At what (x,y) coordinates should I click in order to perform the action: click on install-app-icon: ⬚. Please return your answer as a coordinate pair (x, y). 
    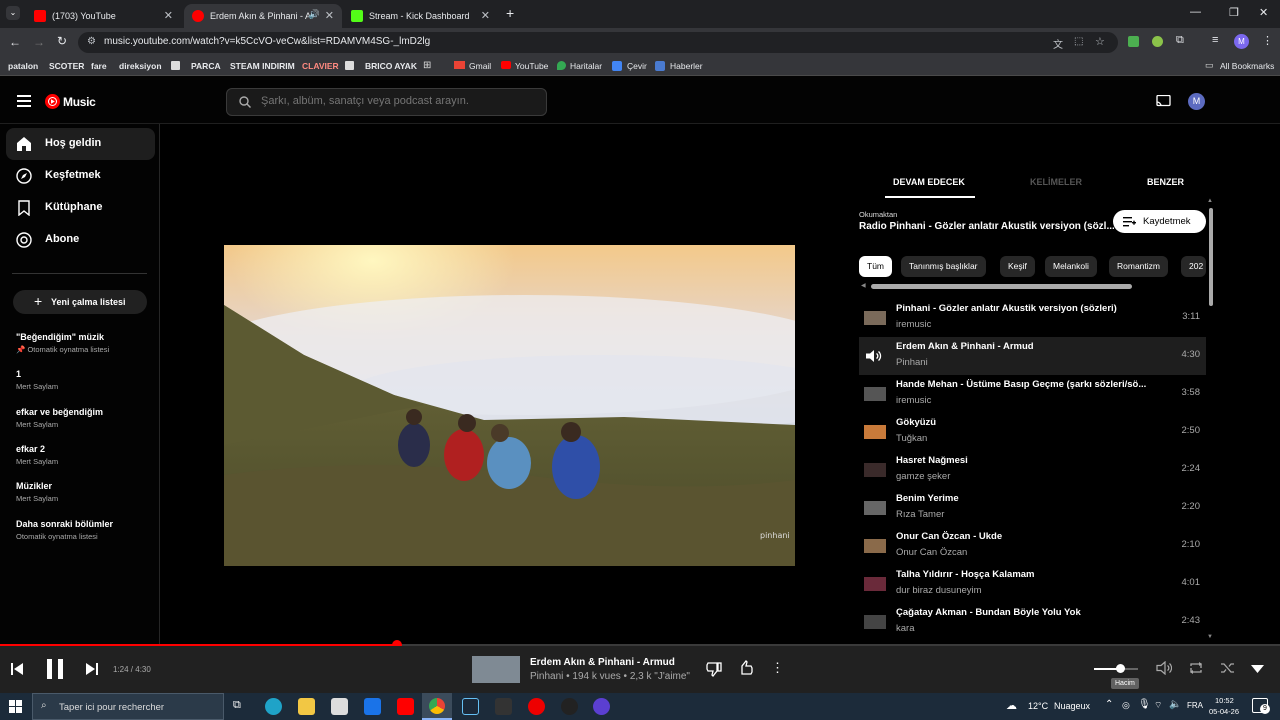
    Looking at the image, I should click on (1078, 41).